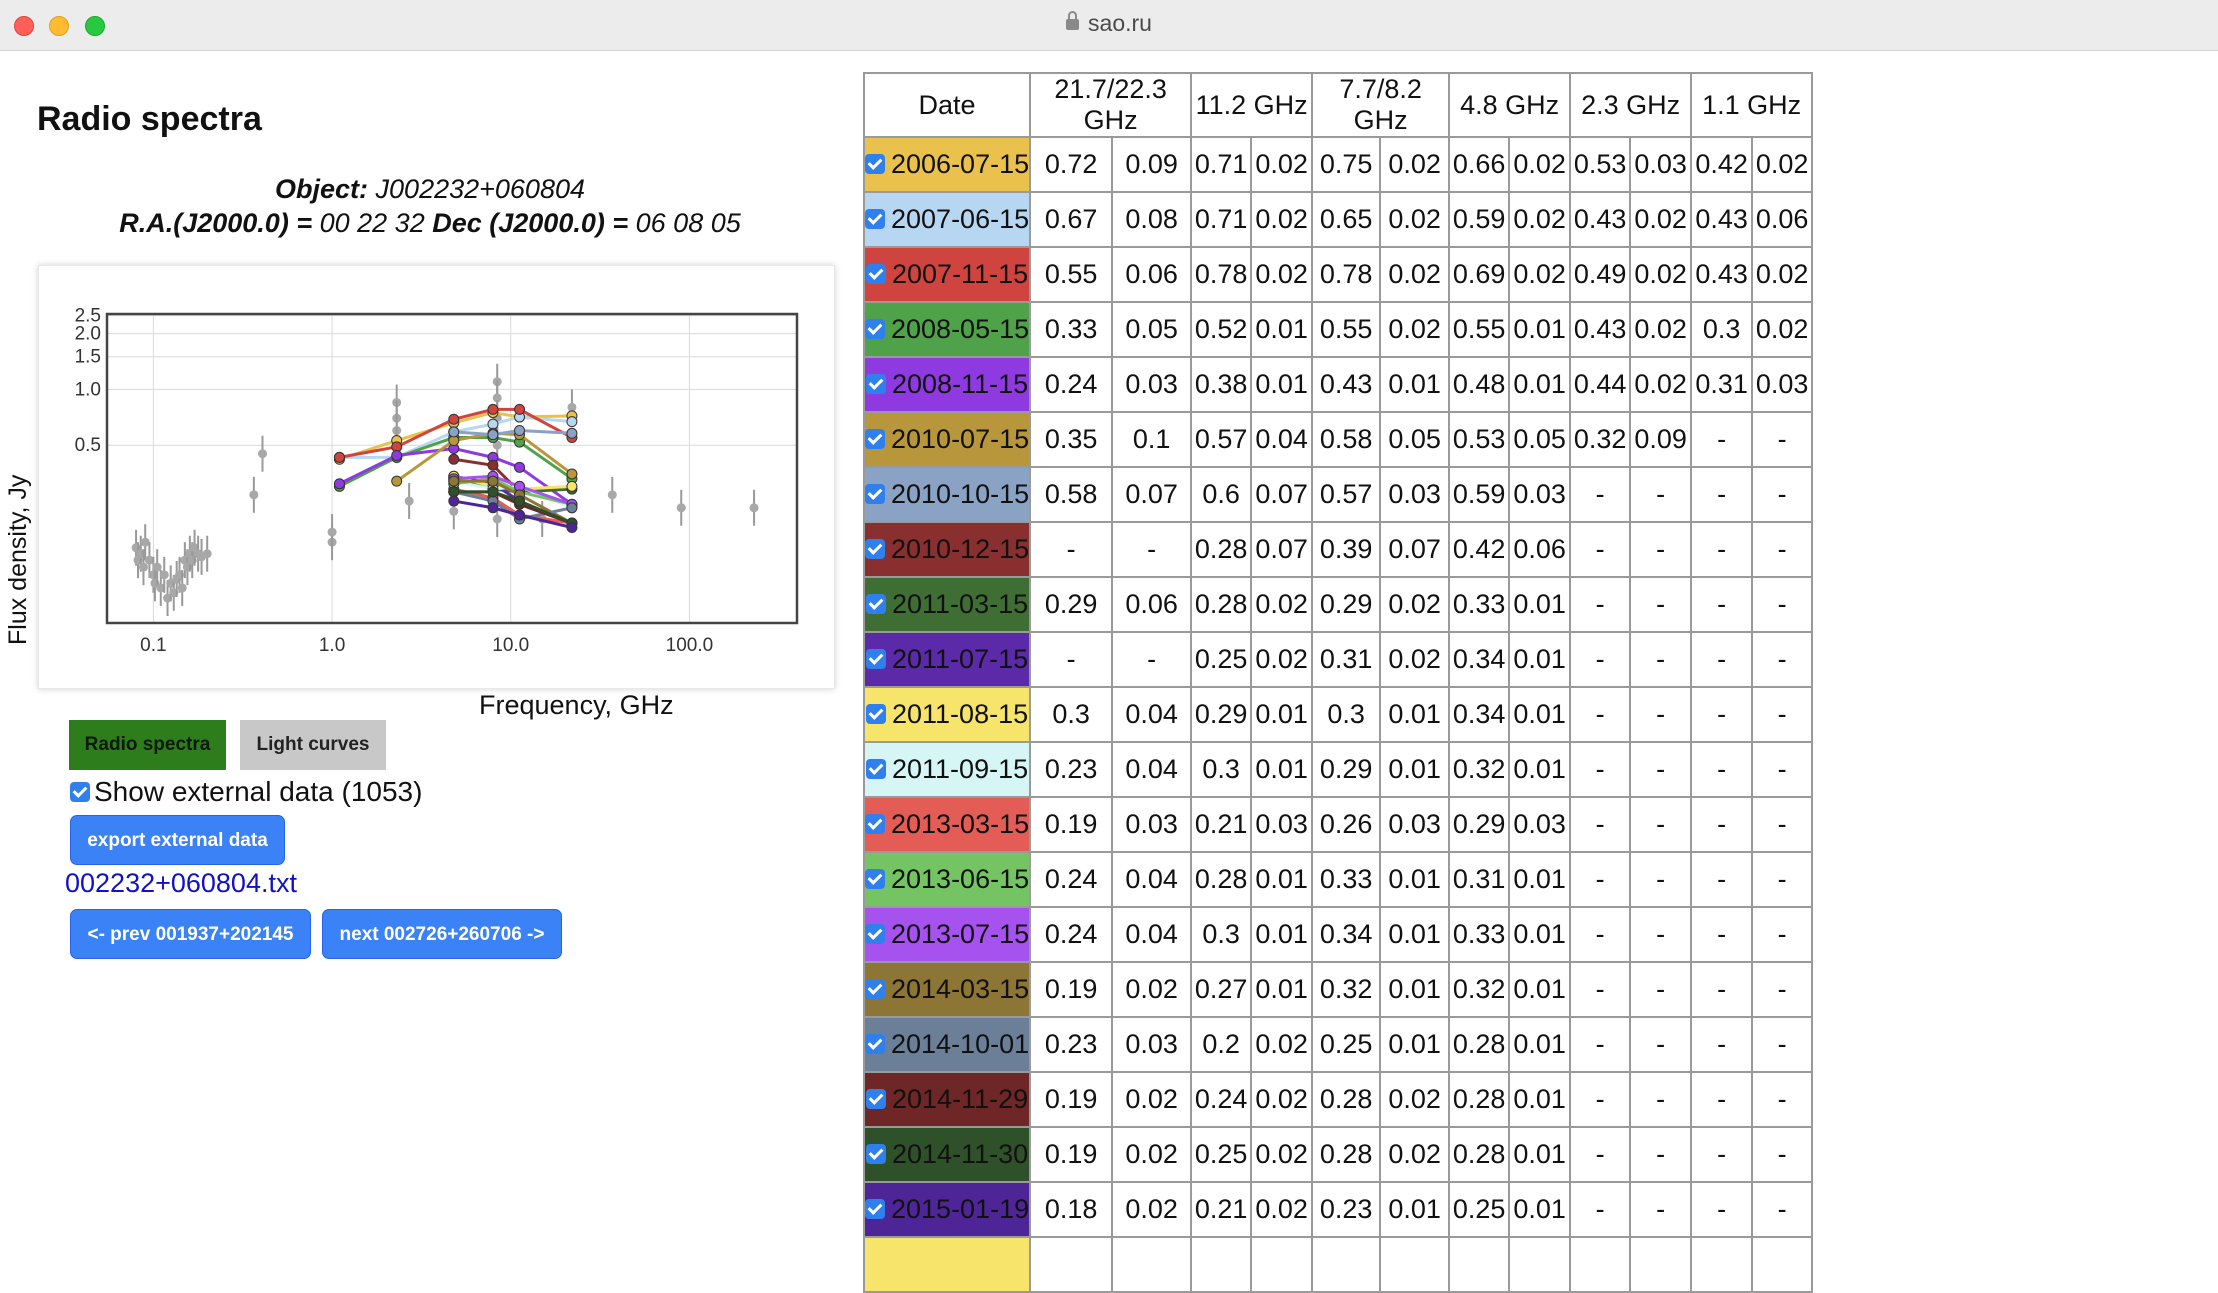 This screenshot has height=1293, width=2218. What do you see at coordinates (1782, 384) in the screenshot?
I see `error-cell: 0.03` at bounding box center [1782, 384].